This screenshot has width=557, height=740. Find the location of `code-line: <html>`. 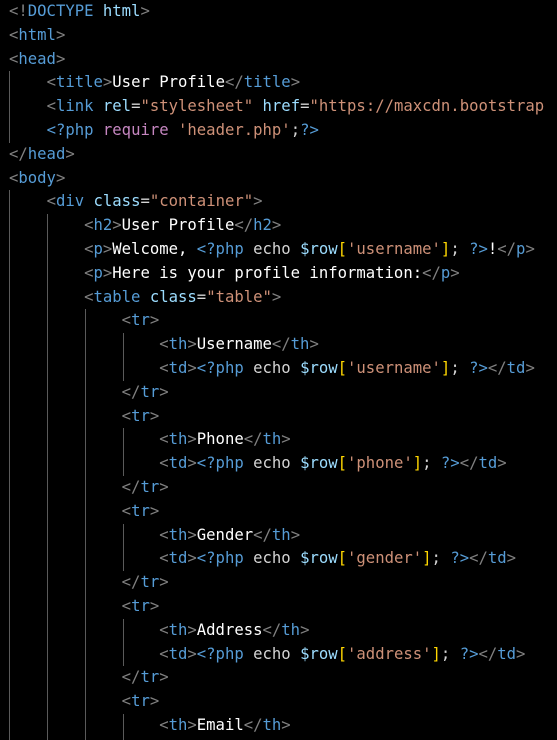

code-line: <html> is located at coordinates (37, 36).